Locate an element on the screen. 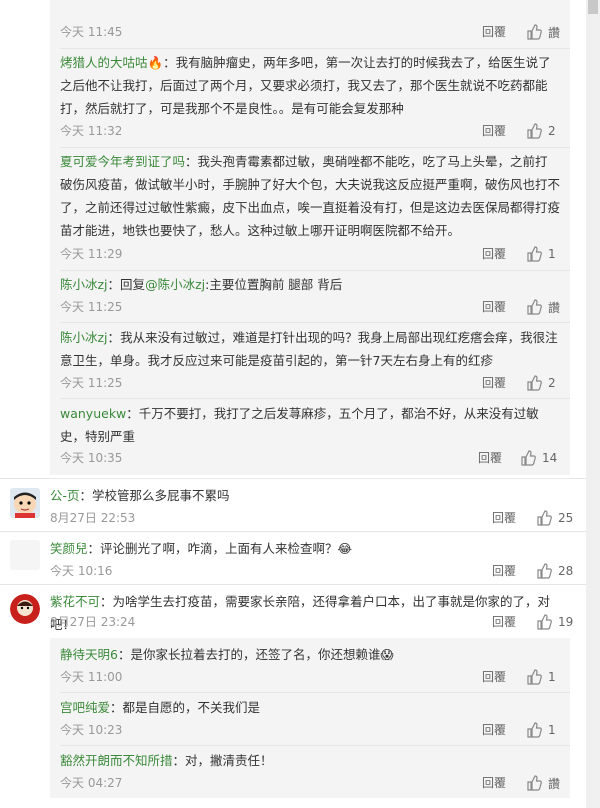 This screenshot has width=600, height=808. reply-username: 烤猎人的大咕咕 is located at coordinates (104, 62).